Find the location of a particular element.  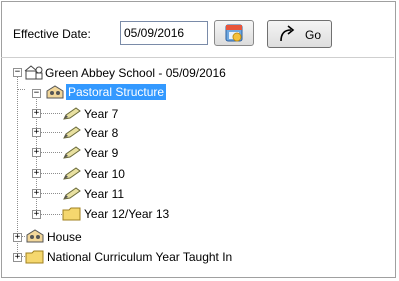

tree-node-root: − Green Abbey School - 05/09/2016 is located at coordinates (199, 73).